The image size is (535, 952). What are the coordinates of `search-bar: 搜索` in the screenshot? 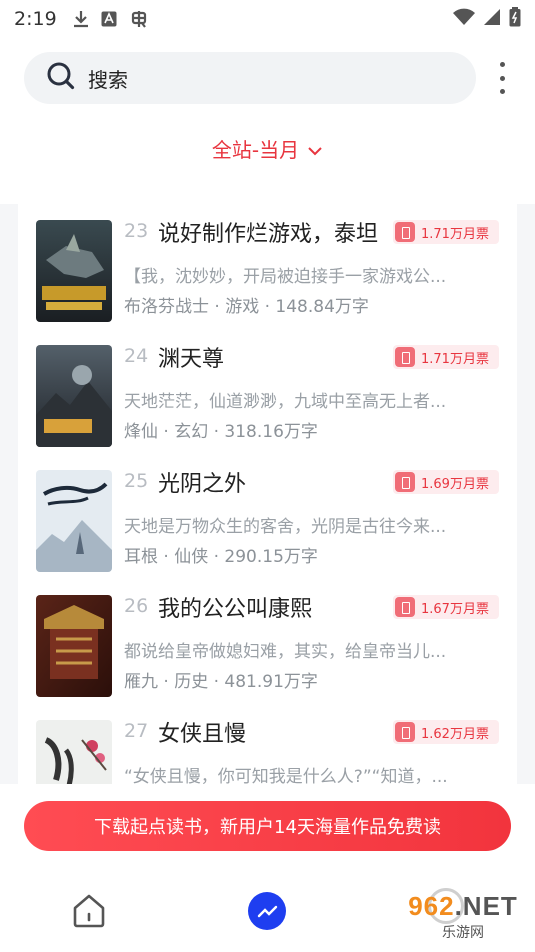 It's located at (250, 78).